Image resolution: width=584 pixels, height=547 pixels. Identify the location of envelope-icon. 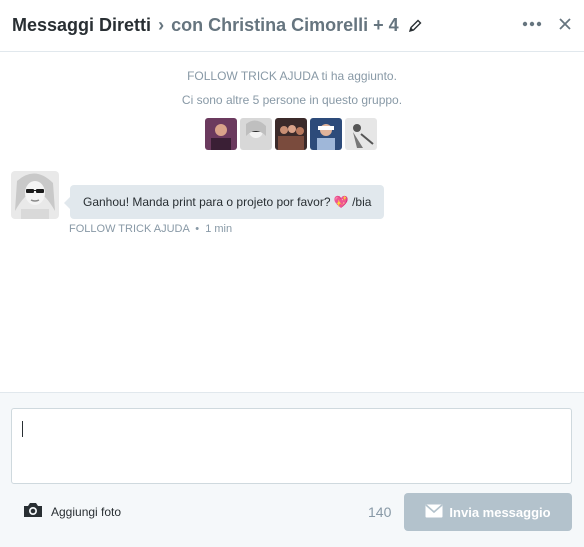
(434, 512).